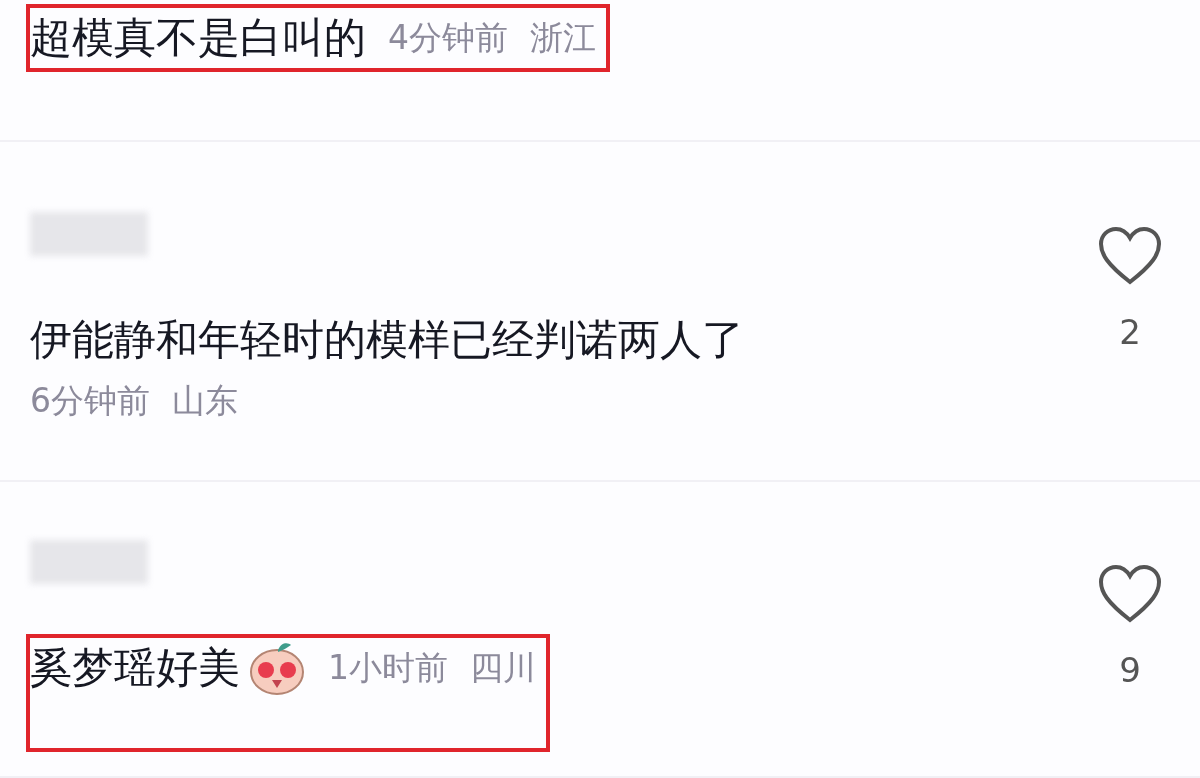 The image size is (1200, 778). What do you see at coordinates (205, 401) in the screenshot?
I see `comment-location: 山东` at bounding box center [205, 401].